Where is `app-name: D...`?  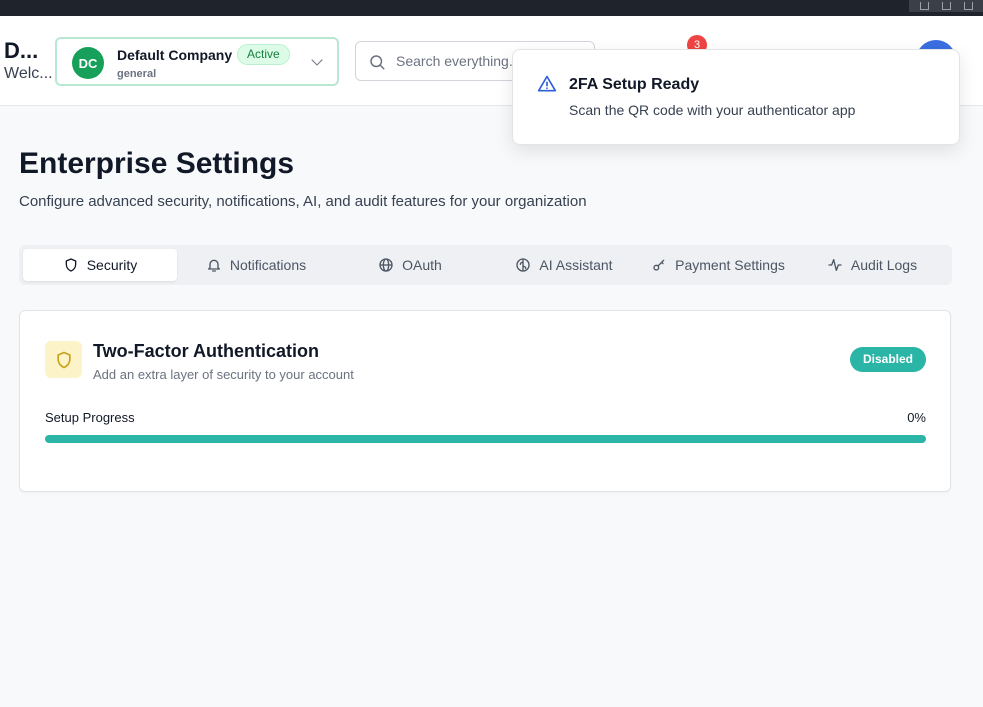 app-name: D... is located at coordinates (21, 50).